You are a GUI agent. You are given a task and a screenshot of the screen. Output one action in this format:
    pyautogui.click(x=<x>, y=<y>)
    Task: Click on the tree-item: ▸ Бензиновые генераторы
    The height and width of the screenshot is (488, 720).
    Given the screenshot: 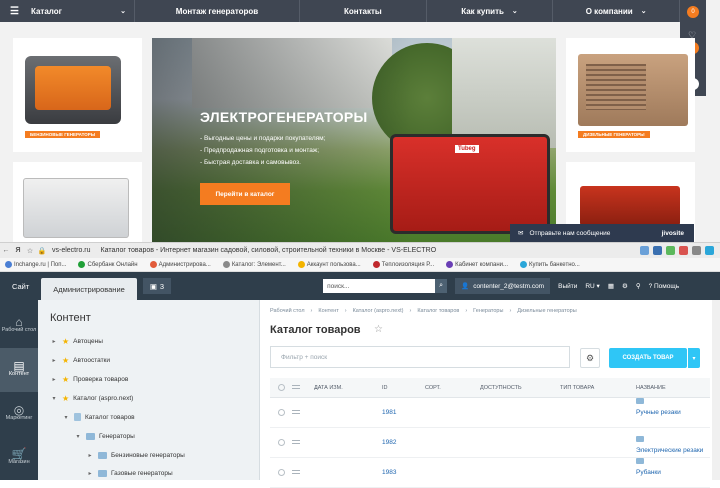 What is the action you would take?
    pyautogui.click(x=135, y=455)
    